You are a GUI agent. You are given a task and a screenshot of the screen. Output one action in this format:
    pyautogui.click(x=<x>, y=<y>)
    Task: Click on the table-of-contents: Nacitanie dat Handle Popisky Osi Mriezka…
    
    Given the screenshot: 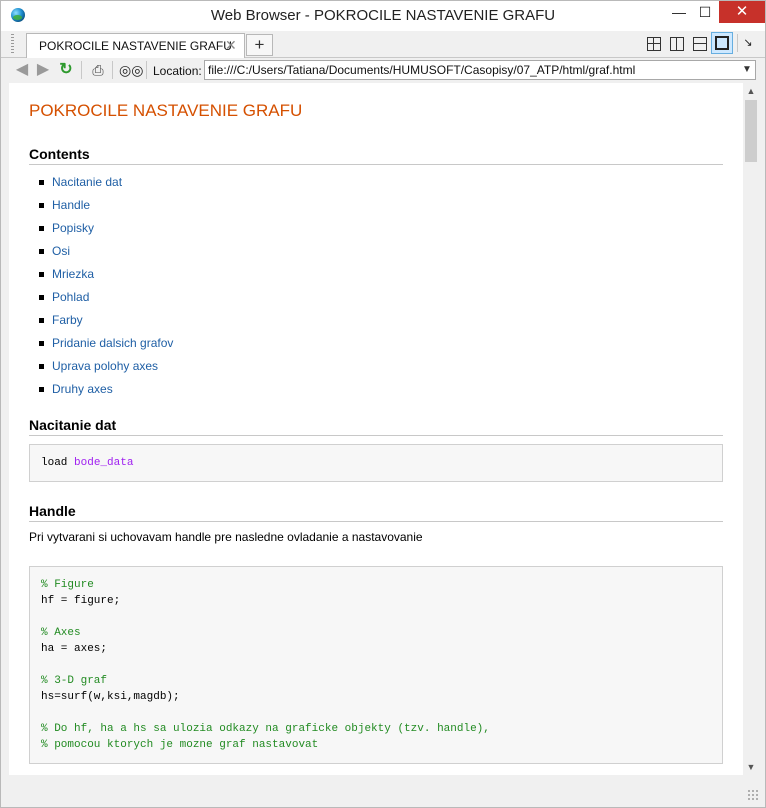 What is the action you would take?
    pyautogui.click(x=105, y=290)
    